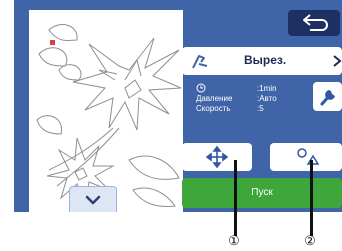 The image size is (342, 251). I want to click on wrench-icon, so click(327, 98).